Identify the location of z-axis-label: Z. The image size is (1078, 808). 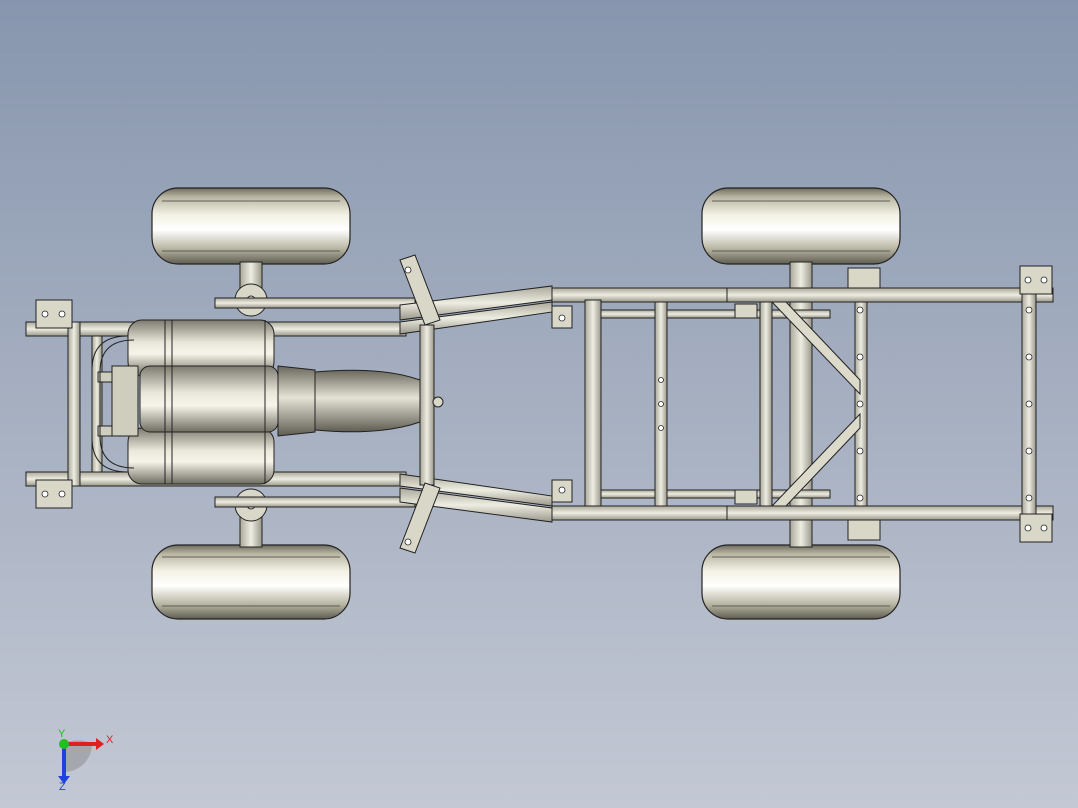
(62, 787).